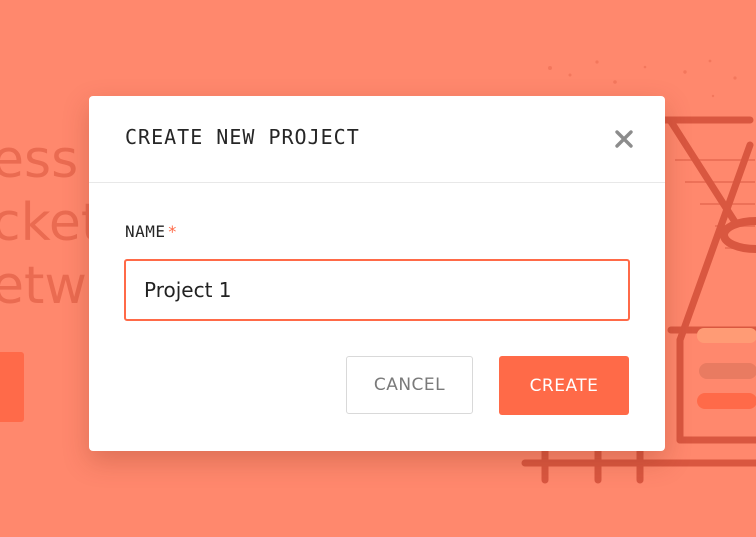 The image size is (756, 537). I want to click on dialog-title: CREATE NEW PROJECT, so click(242, 137).